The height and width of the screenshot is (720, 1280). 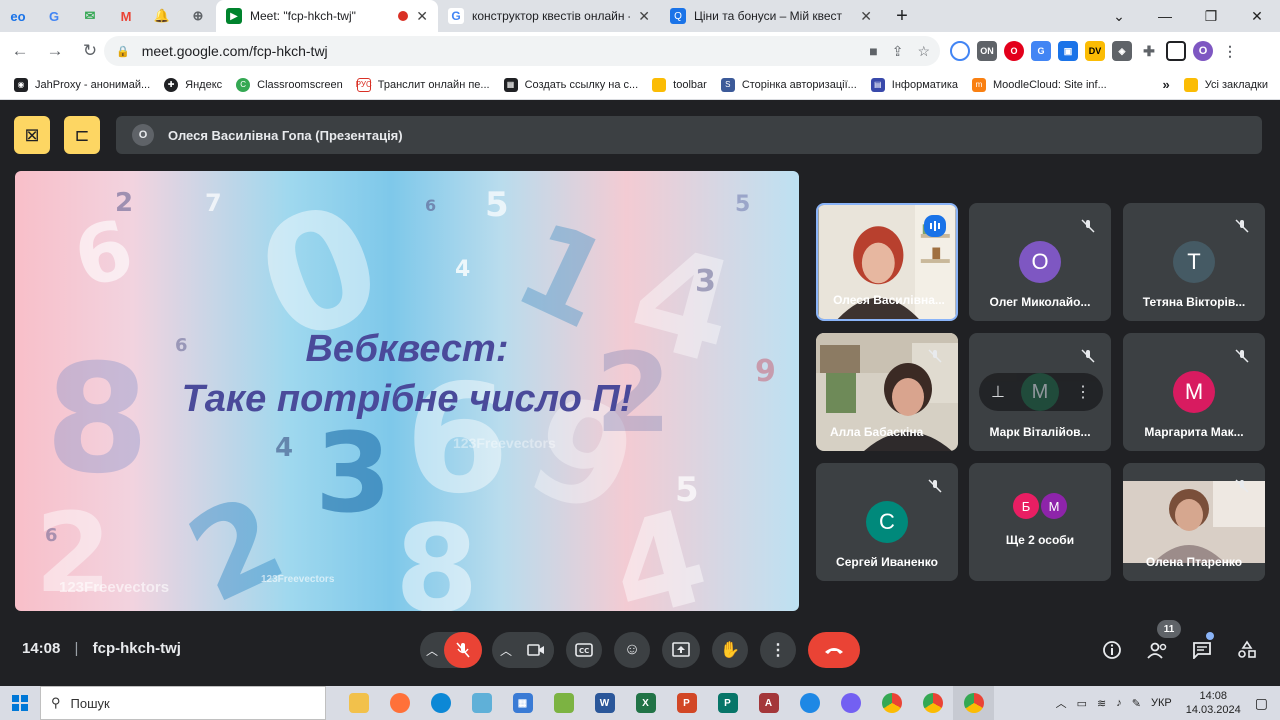 What do you see at coordinates (1068, 51) in the screenshot?
I see `extension-5-icon: ▣` at bounding box center [1068, 51].